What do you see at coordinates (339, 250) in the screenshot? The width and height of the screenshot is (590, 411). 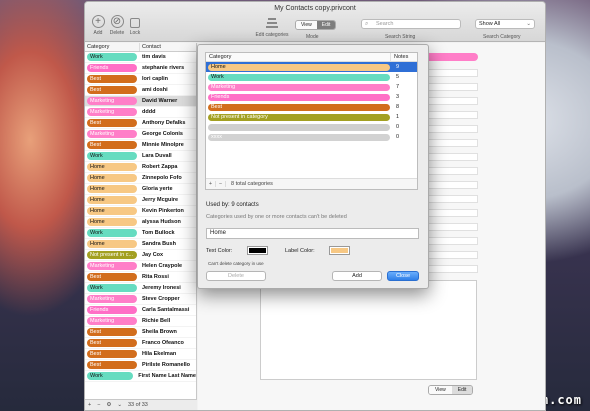 I see `label-color-well` at bounding box center [339, 250].